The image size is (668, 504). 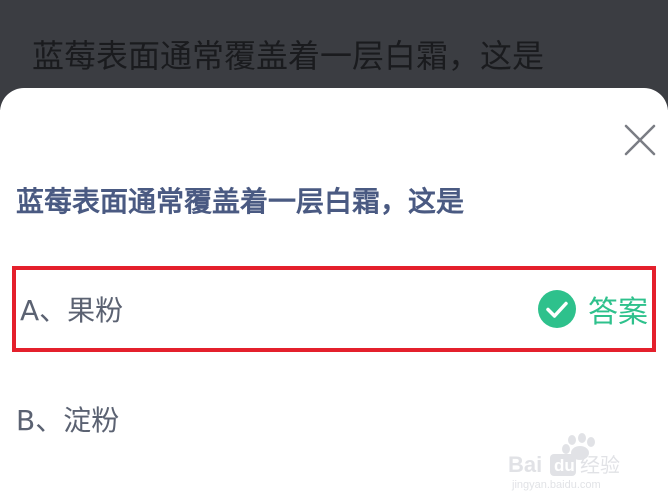 What do you see at coordinates (618, 312) in the screenshot?
I see `answer-label: 答案` at bounding box center [618, 312].